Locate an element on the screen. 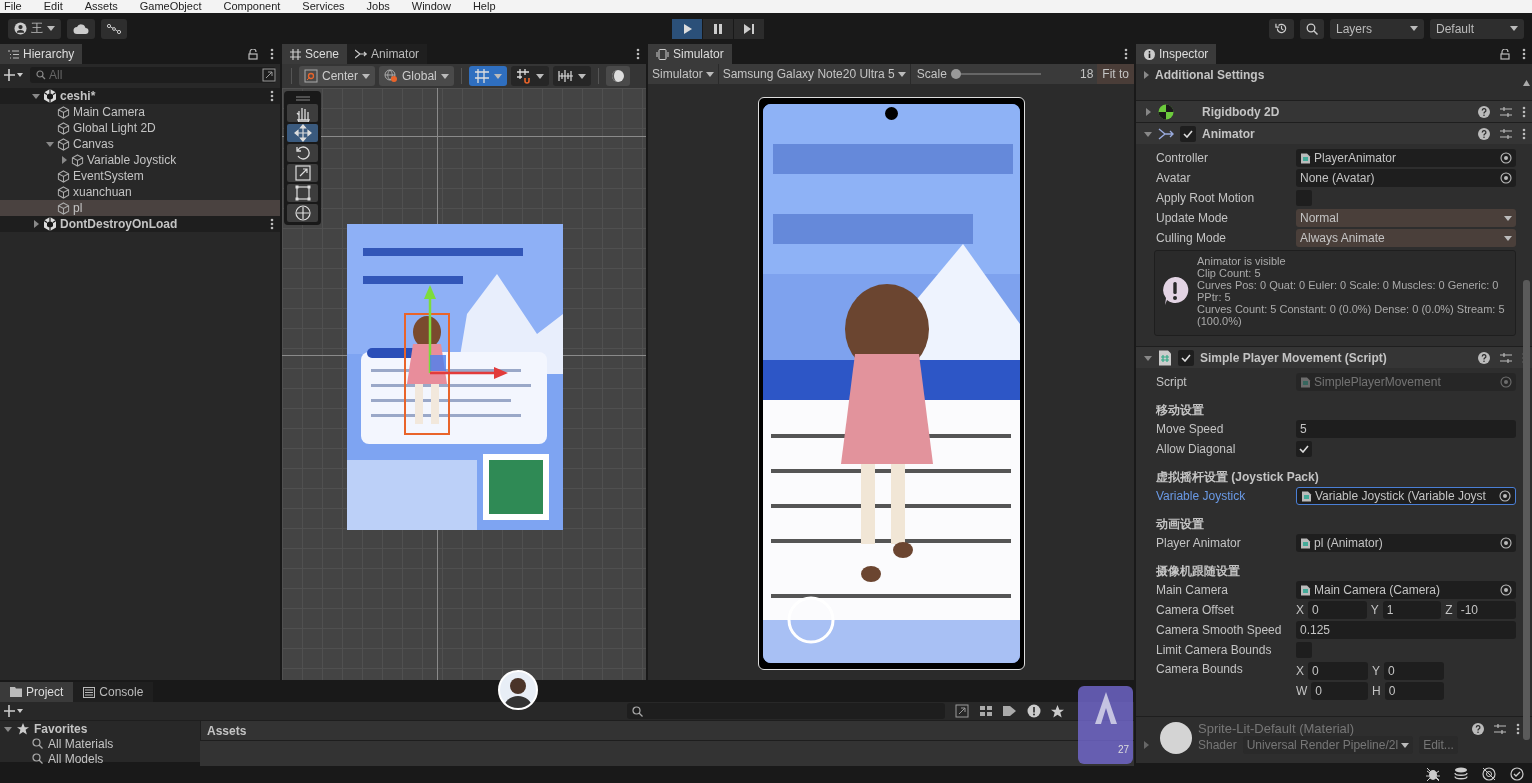 The width and height of the screenshot is (1532, 783). warning-icon is located at coordinates (1034, 711).